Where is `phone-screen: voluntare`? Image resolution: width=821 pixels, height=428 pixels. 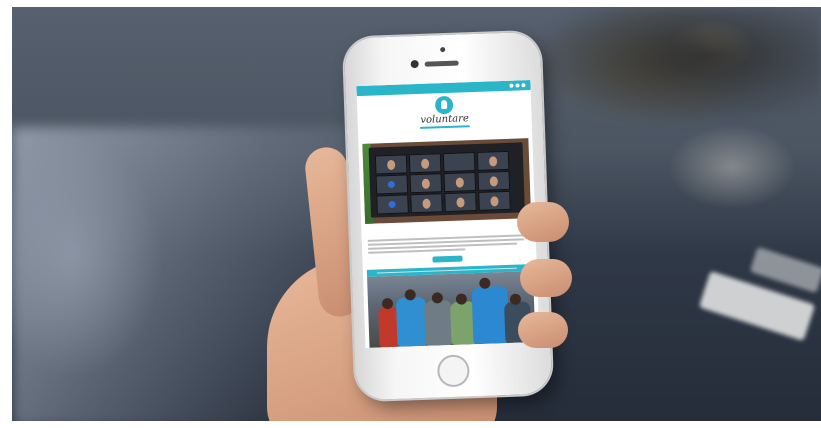 phone-screen: voluntare is located at coordinates (448, 214).